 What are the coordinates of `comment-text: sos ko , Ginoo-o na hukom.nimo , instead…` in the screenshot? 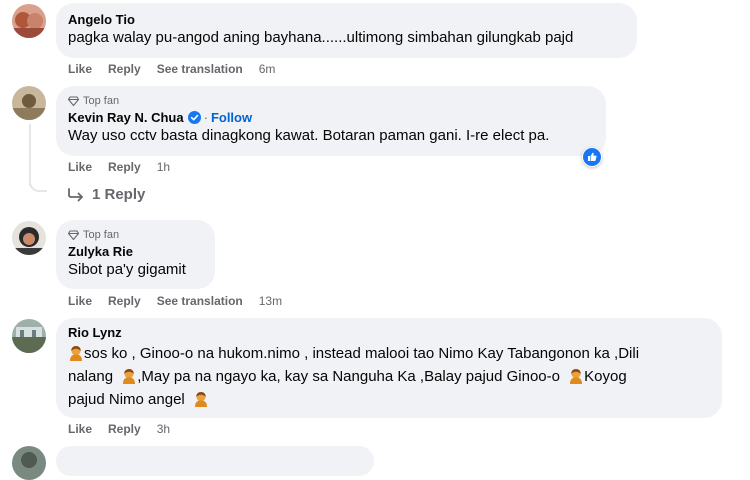 It's located at (389, 378).